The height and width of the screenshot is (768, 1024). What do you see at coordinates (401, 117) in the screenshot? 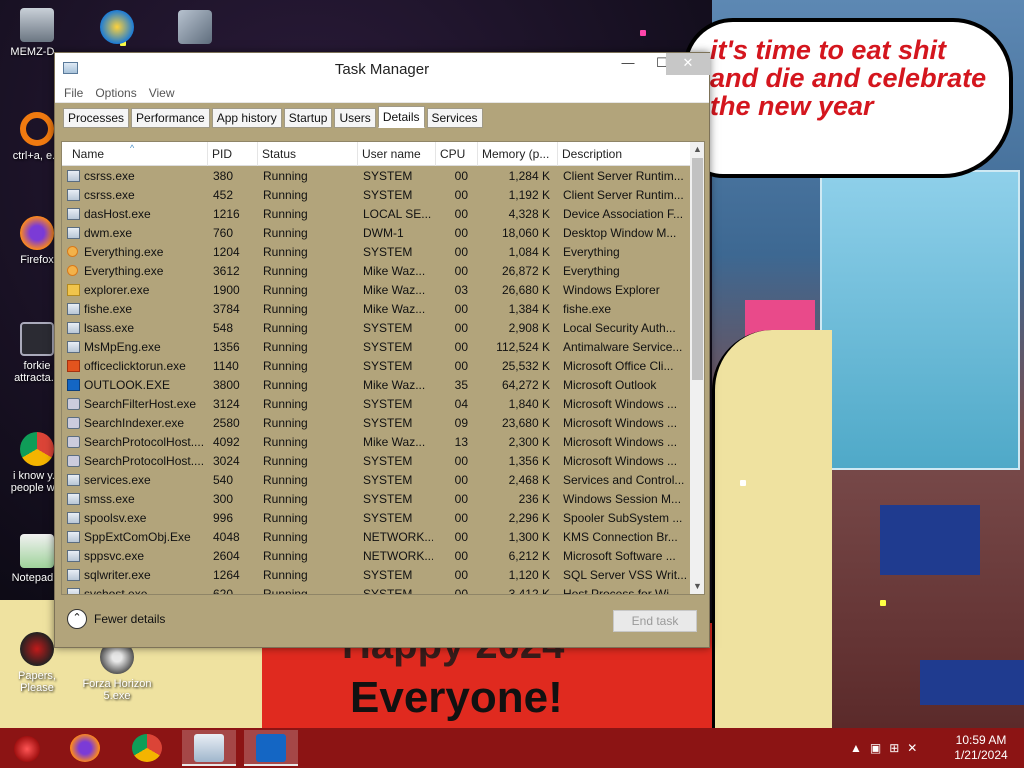
I see `tab-details: Details` at bounding box center [401, 117].